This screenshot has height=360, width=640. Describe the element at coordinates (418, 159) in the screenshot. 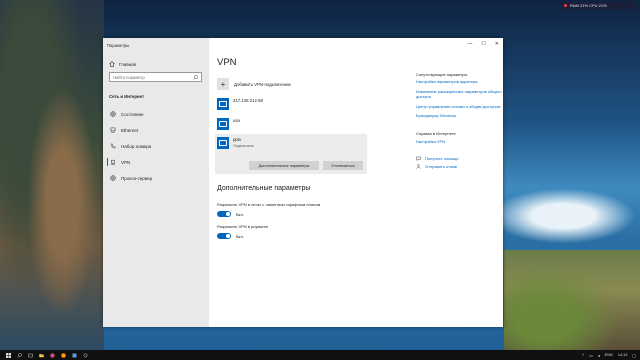

I see `chat-icon` at that location.